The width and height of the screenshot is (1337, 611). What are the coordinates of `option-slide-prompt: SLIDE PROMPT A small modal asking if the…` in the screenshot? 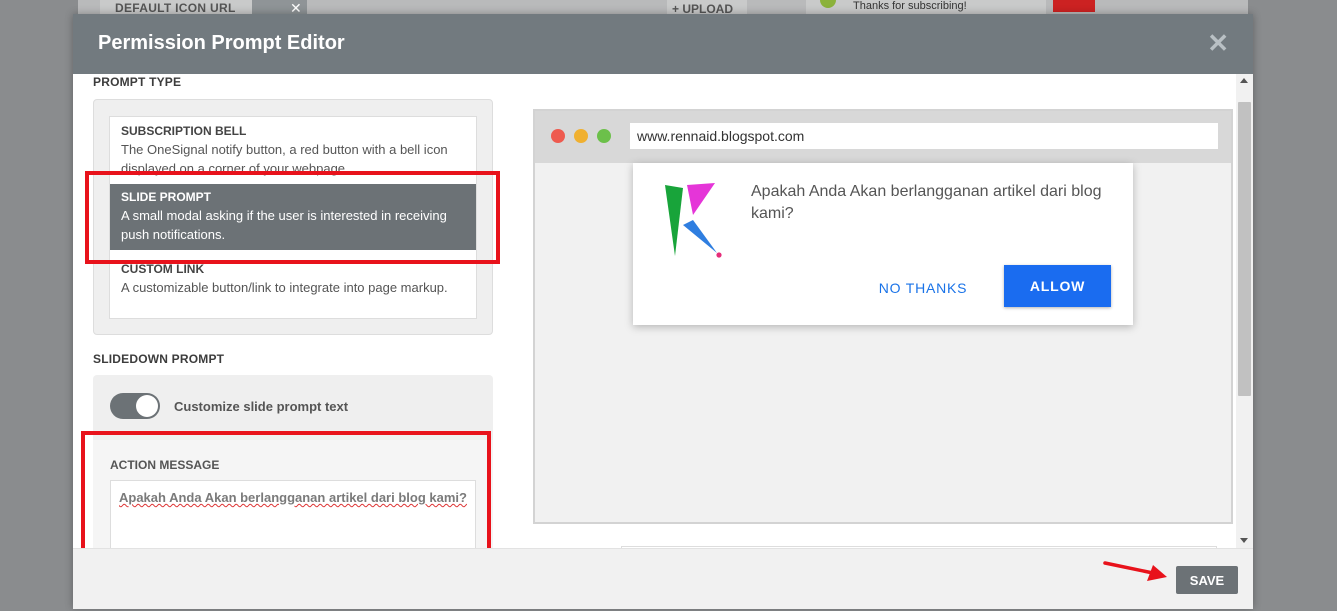 It's located at (293, 217).